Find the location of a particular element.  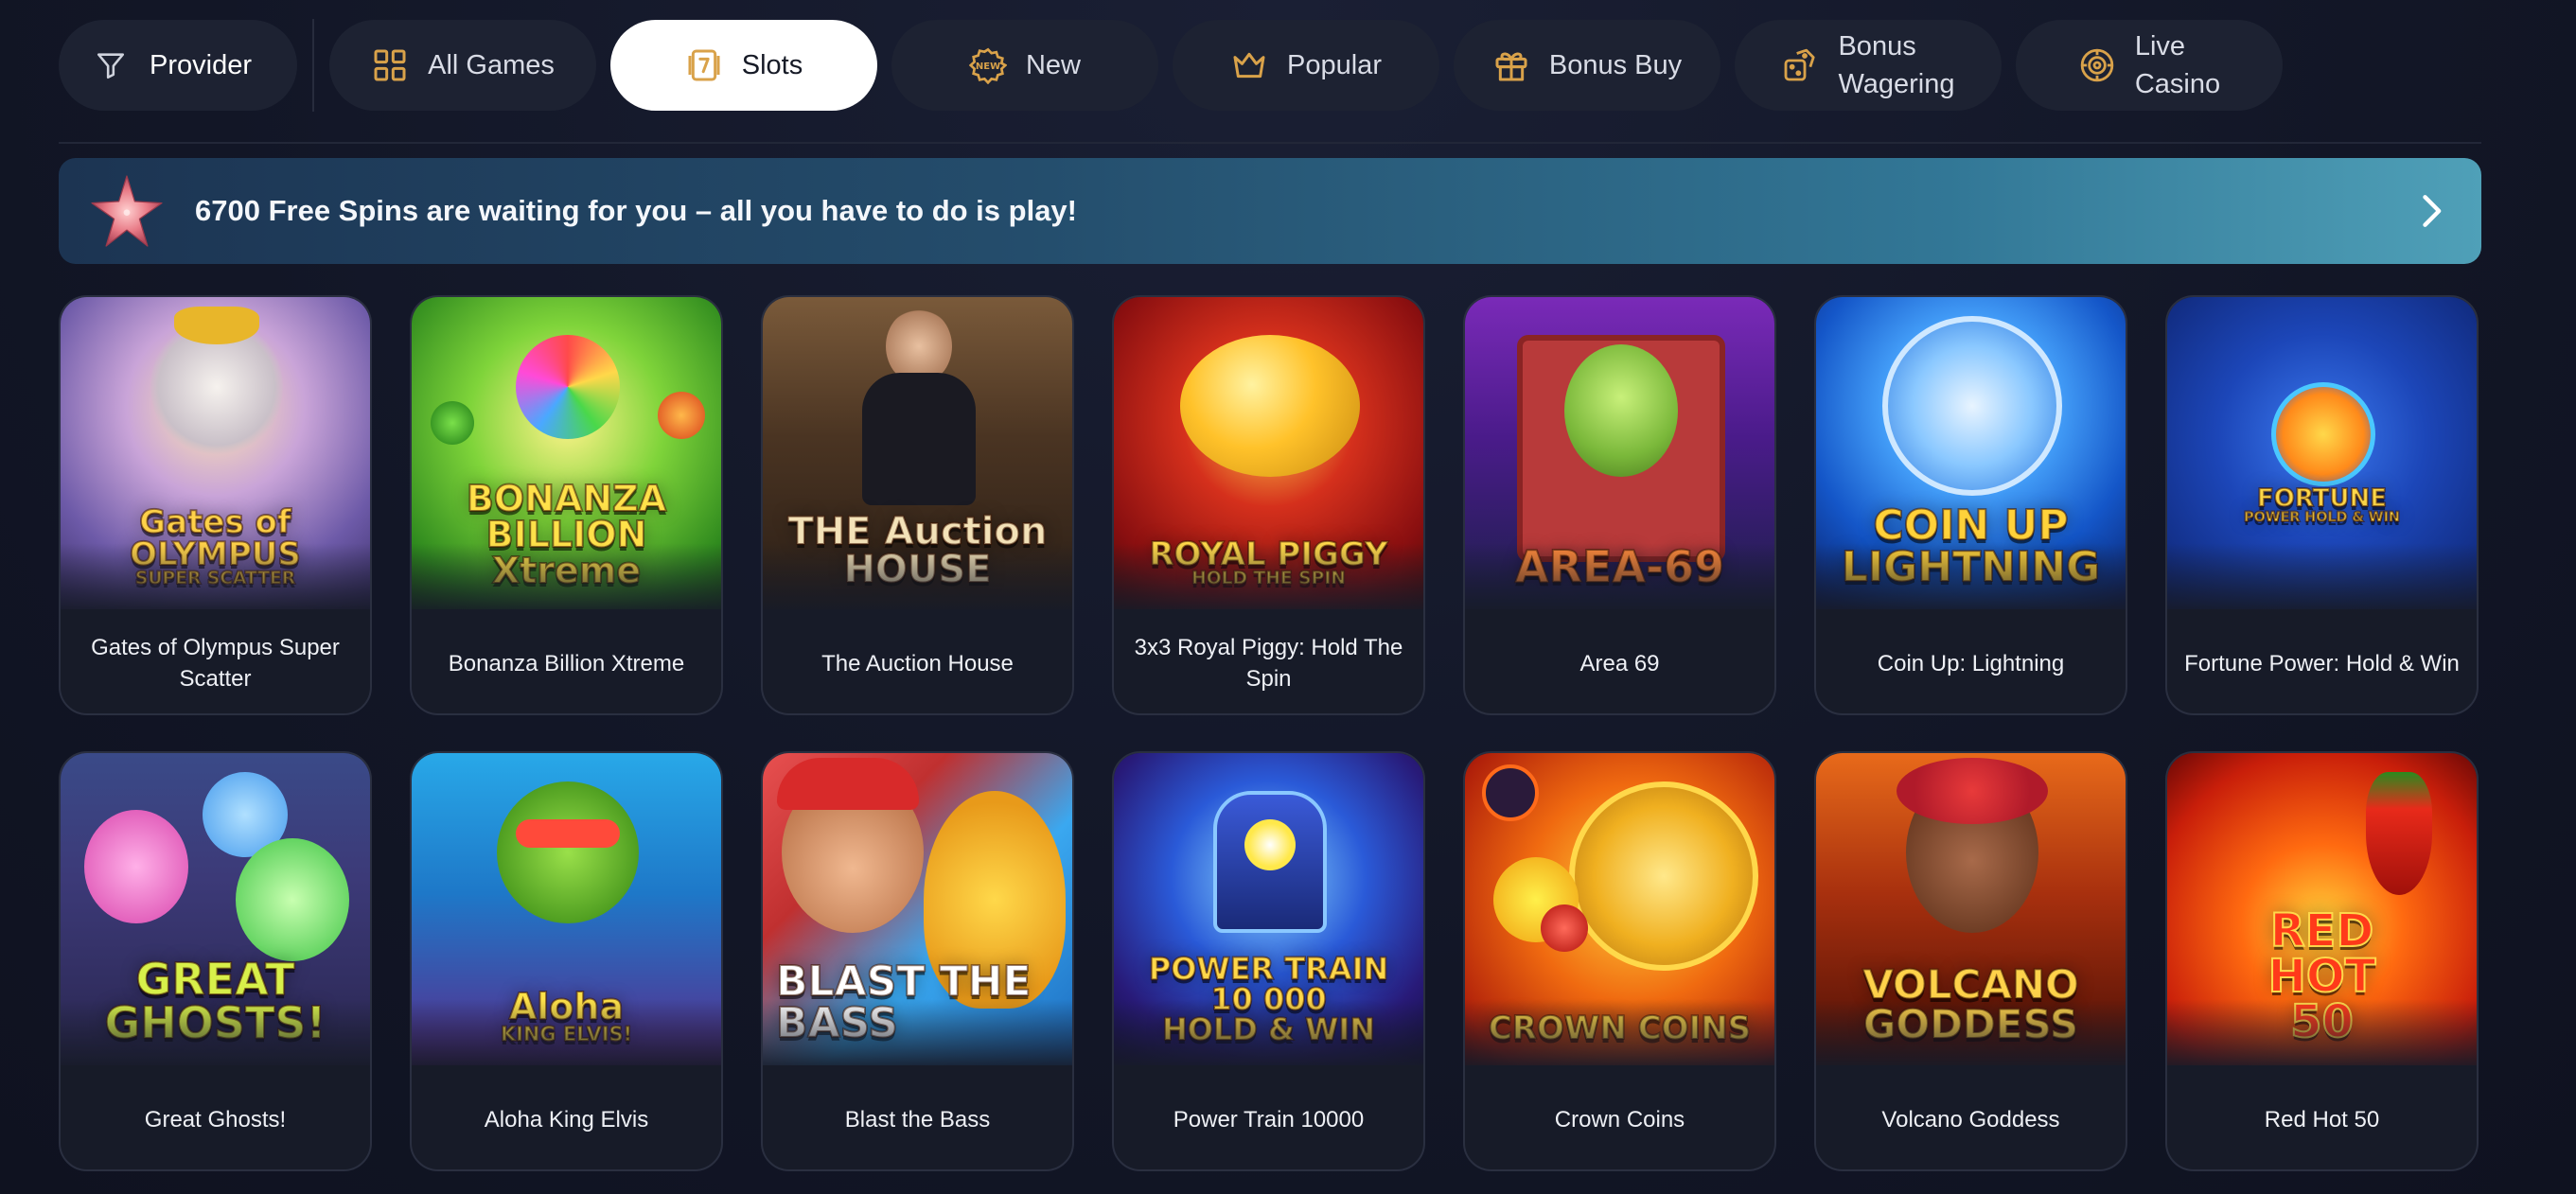

game-title: Area 69 is located at coordinates (1619, 663).